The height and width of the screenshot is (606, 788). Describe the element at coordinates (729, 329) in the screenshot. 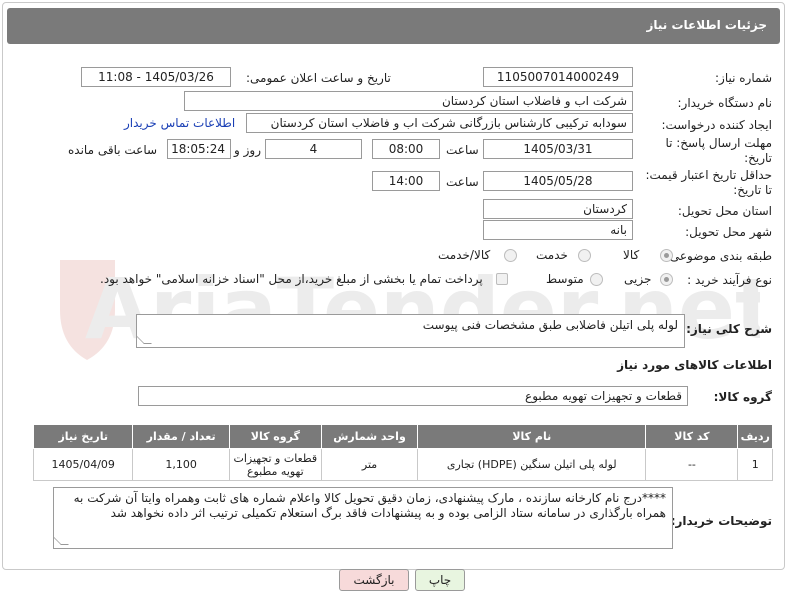

I see `description-label: شرح کلی نیاز:` at that location.